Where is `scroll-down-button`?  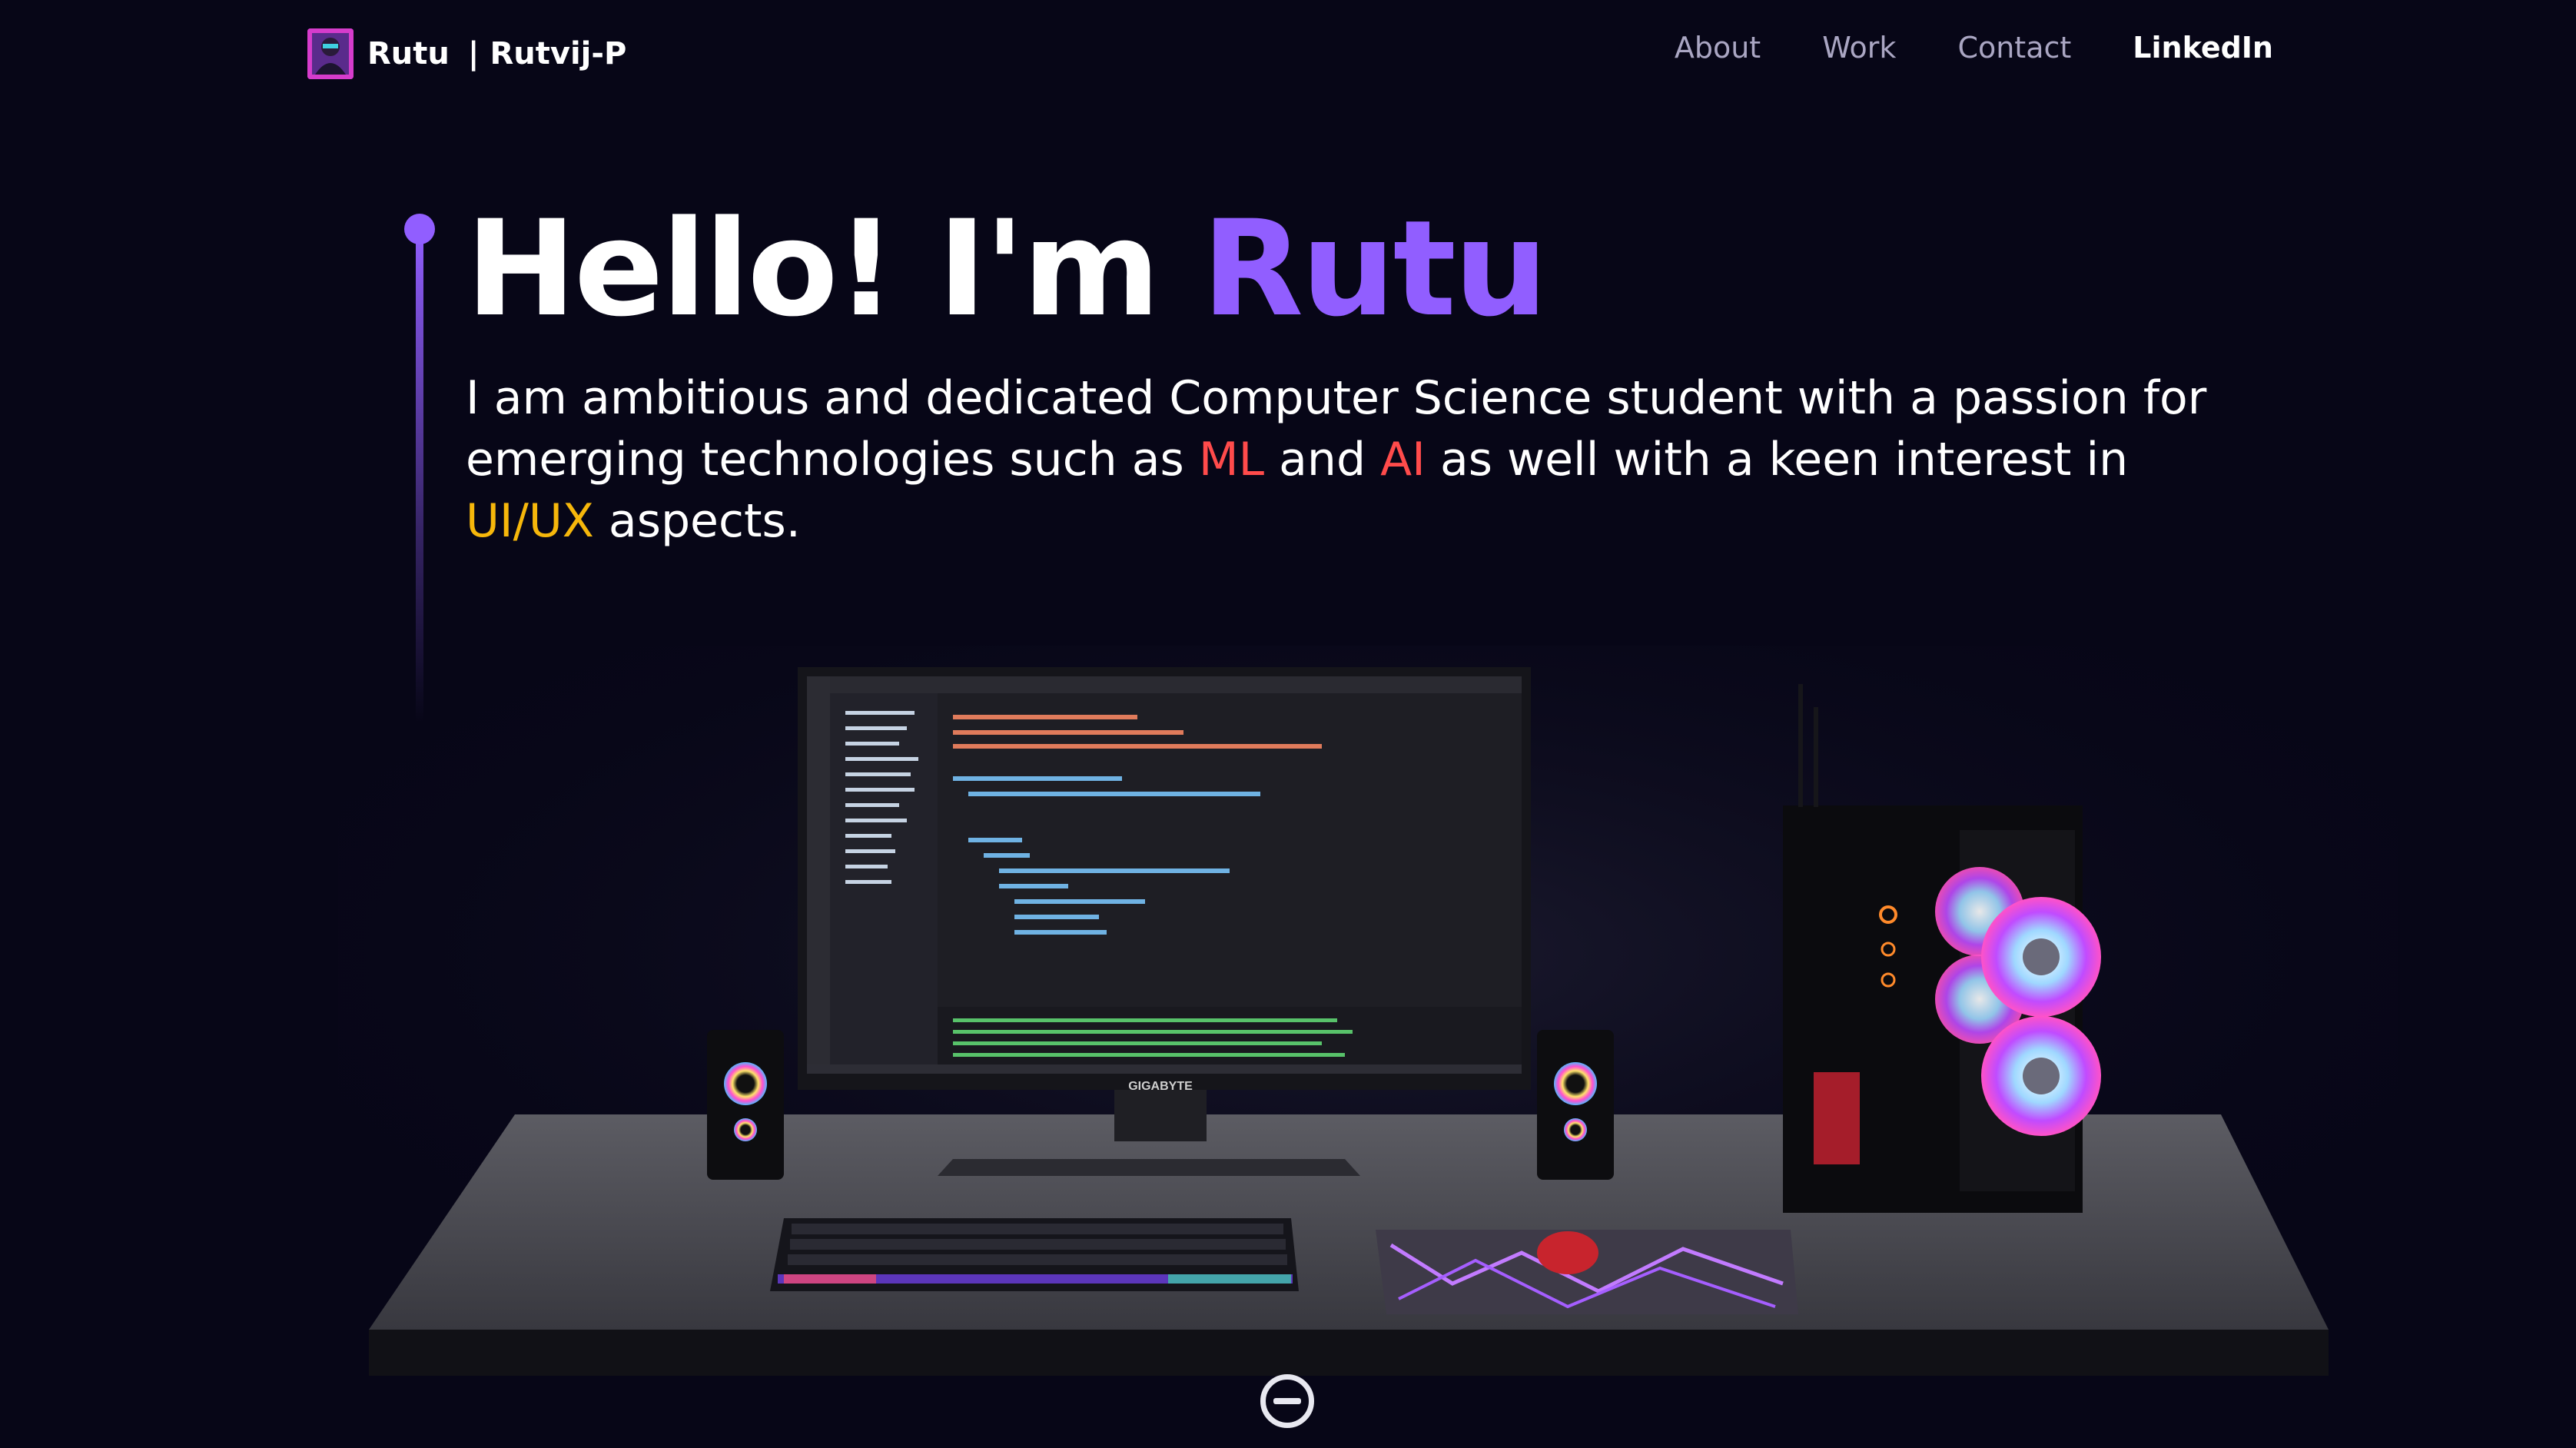
scroll-down-button is located at coordinates (1287, 1401).